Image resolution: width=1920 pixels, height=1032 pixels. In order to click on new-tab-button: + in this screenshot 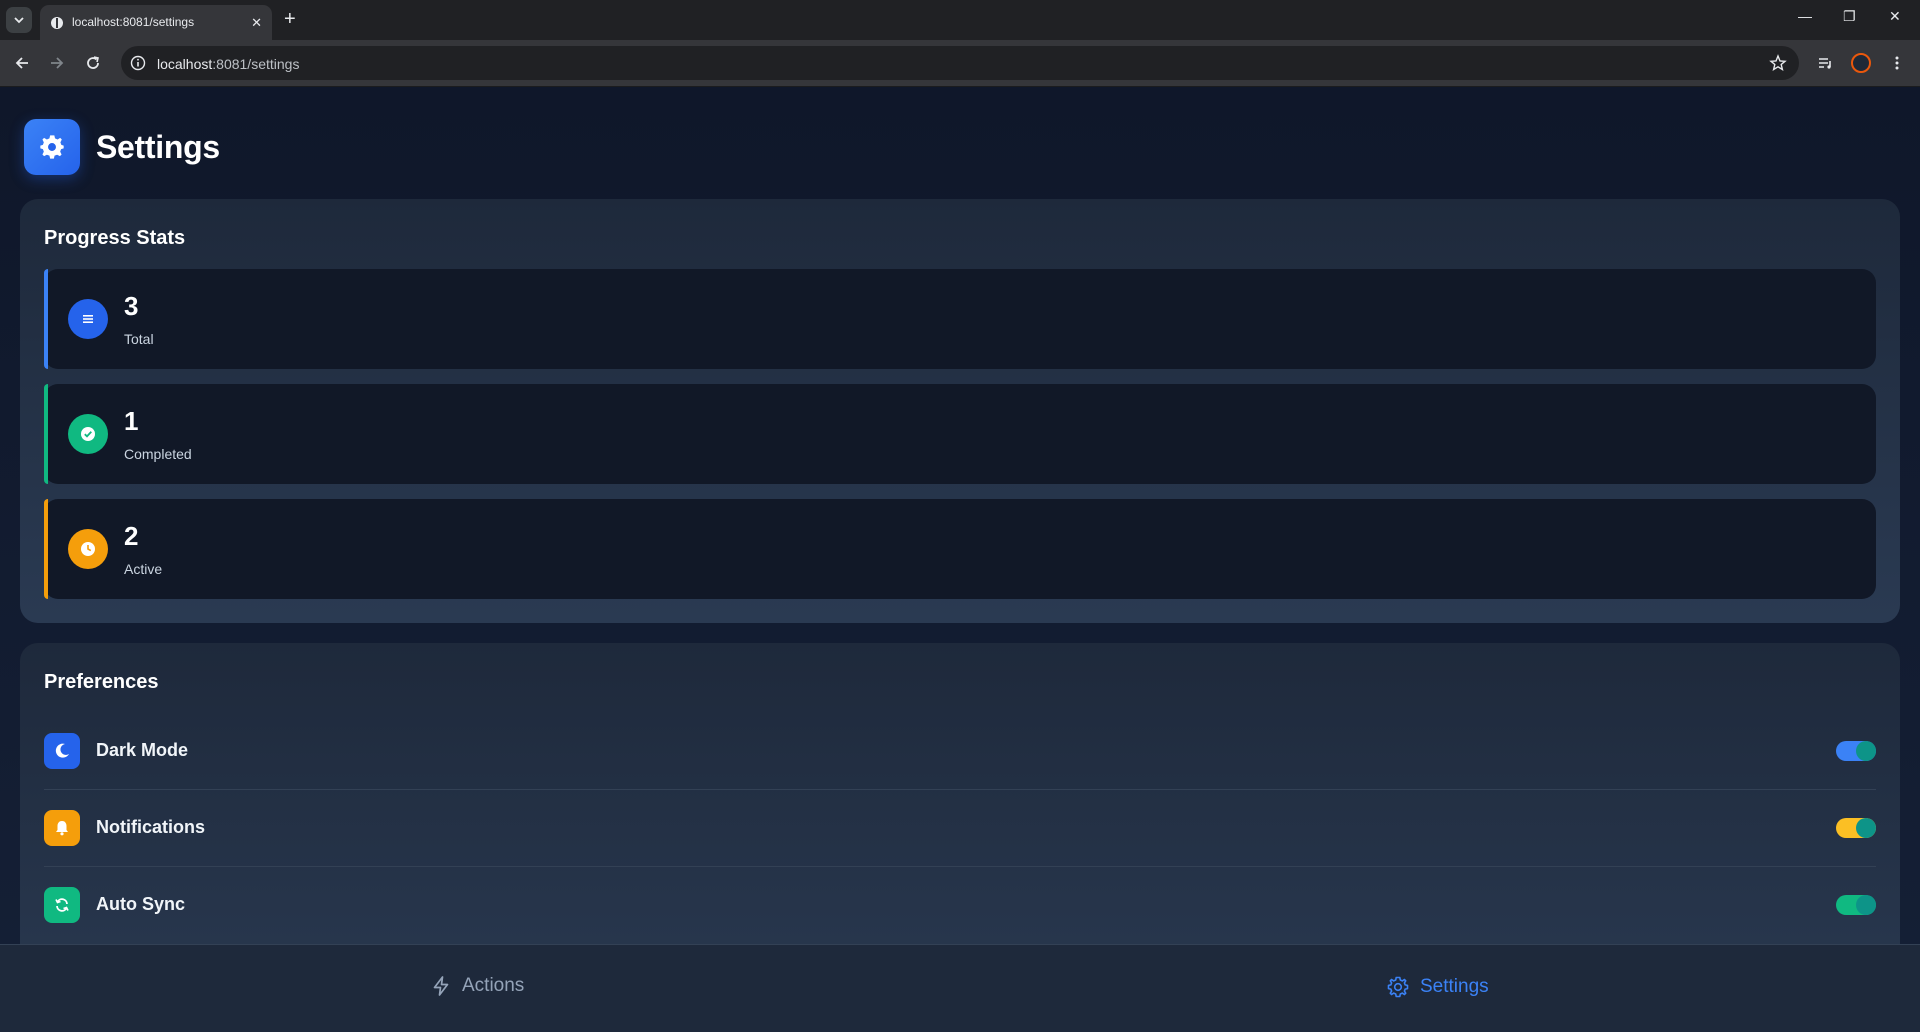, I will do `click(290, 19)`.